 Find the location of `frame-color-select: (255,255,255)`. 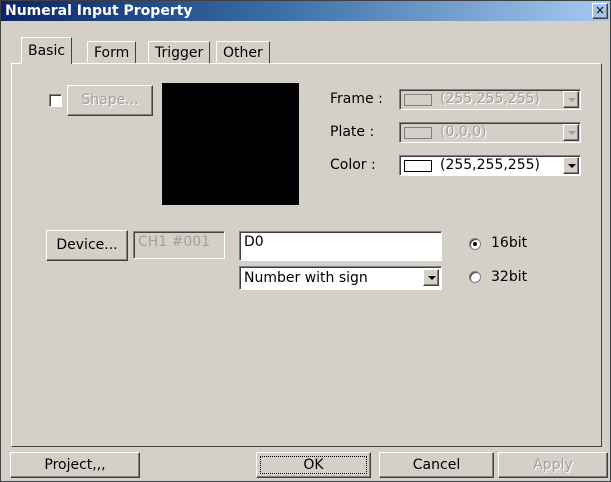

frame-color-select: (255,255,255) is located at coordinates (490, 99).